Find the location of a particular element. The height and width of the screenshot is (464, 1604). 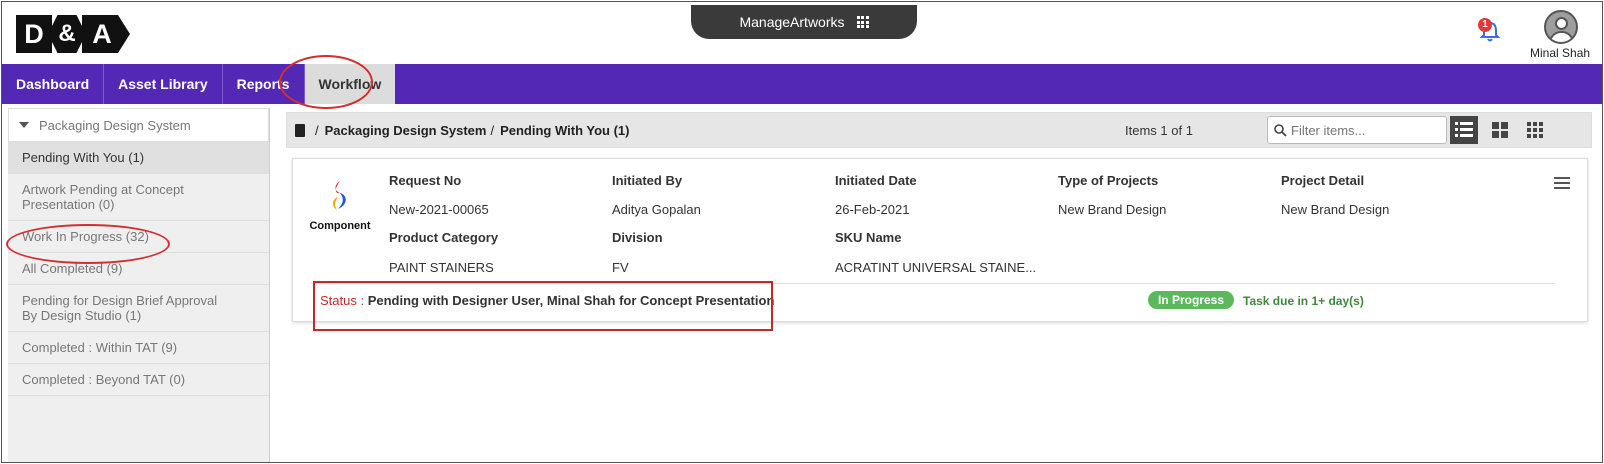

sidebar-item-completed-beyond-tat: Completed : Beyond TAT (0) is located at coordinates (138, 380).